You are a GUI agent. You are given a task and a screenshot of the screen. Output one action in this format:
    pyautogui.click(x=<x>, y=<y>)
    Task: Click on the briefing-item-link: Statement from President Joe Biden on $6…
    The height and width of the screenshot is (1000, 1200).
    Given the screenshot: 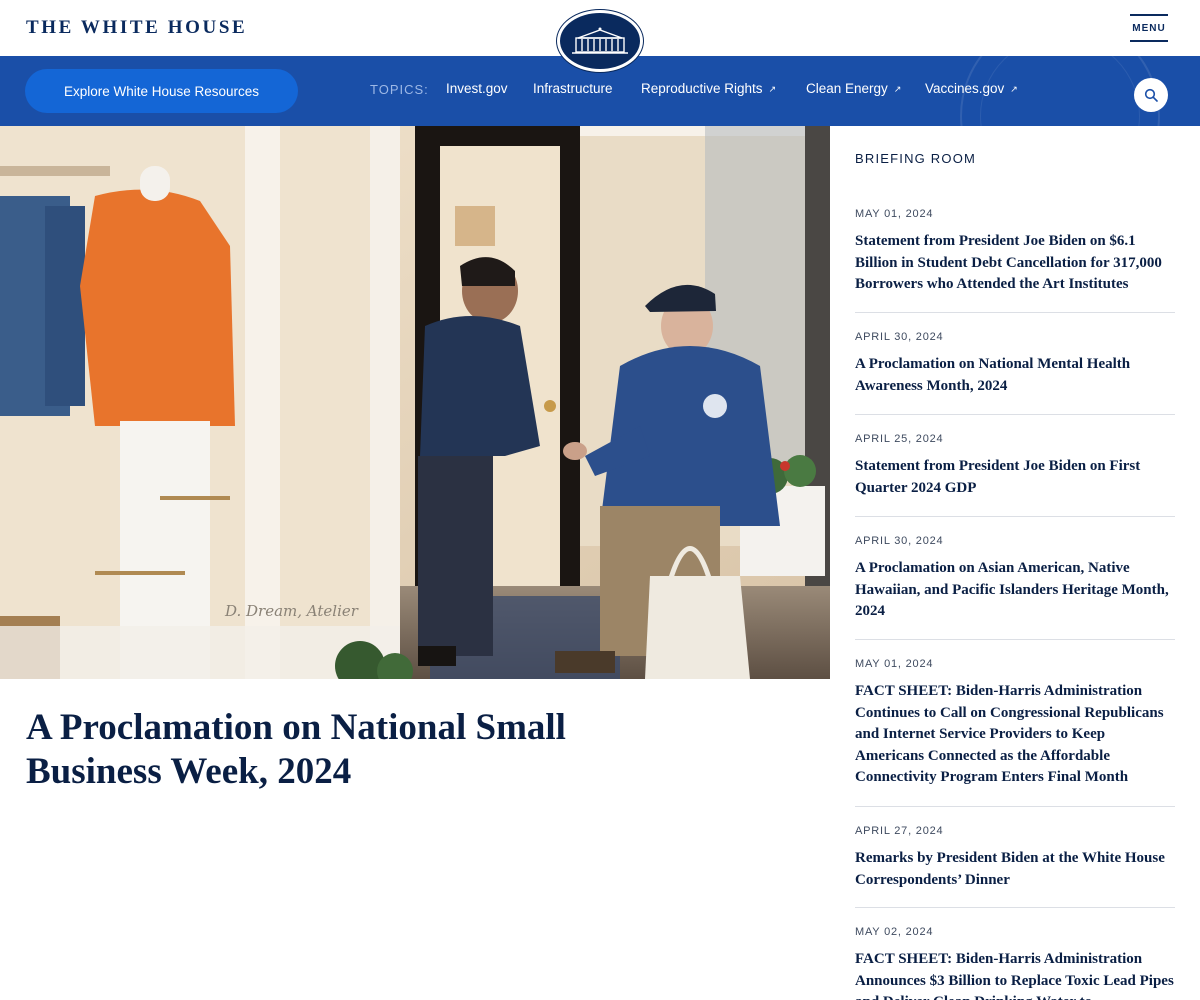 What is the action you would take?
    pyautogui.click(x=1015, y=263)
    